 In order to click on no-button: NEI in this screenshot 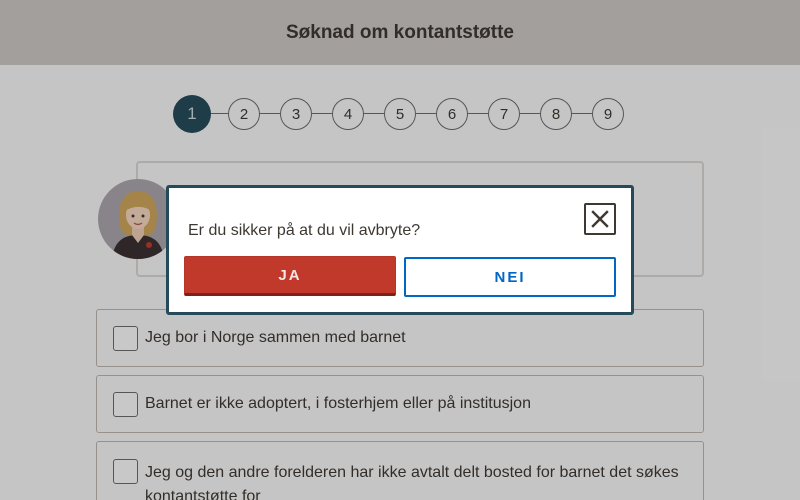, I will do `click(510, 277)`.